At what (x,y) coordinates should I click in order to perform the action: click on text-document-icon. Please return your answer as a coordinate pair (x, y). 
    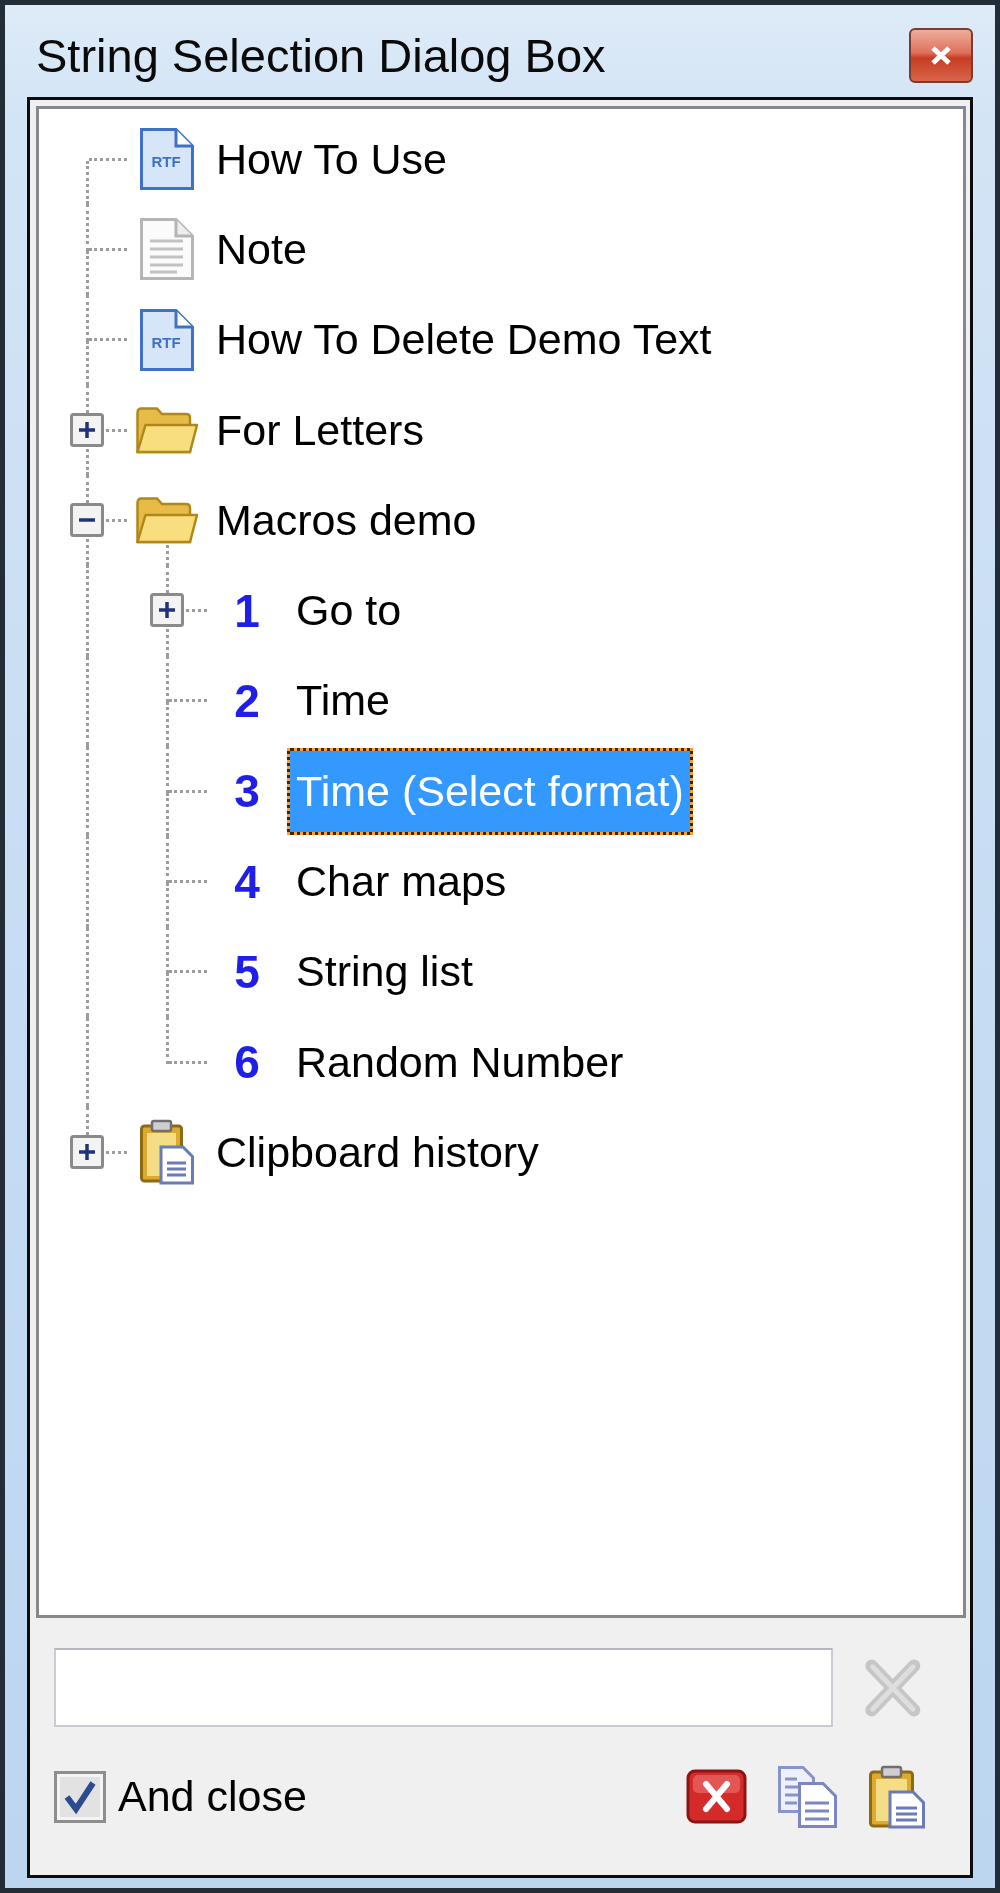
    Looking at the image, I should click on (167, 249).